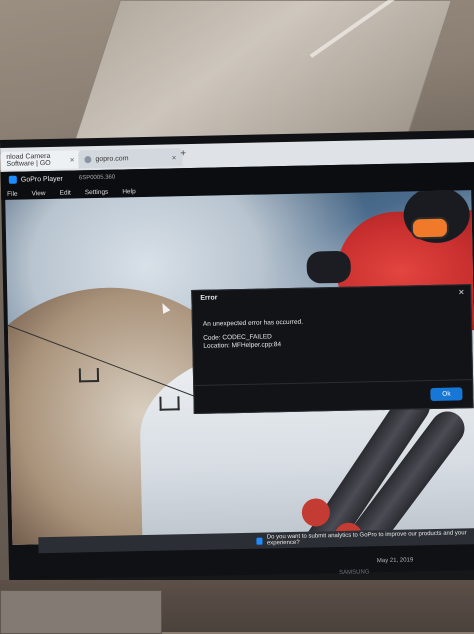 The width and height of the screenshot is (474, 634). What do you see at coordinates (88, 159) in the screenshot?
I see `globe-icon` at bounding box center [88, 159].